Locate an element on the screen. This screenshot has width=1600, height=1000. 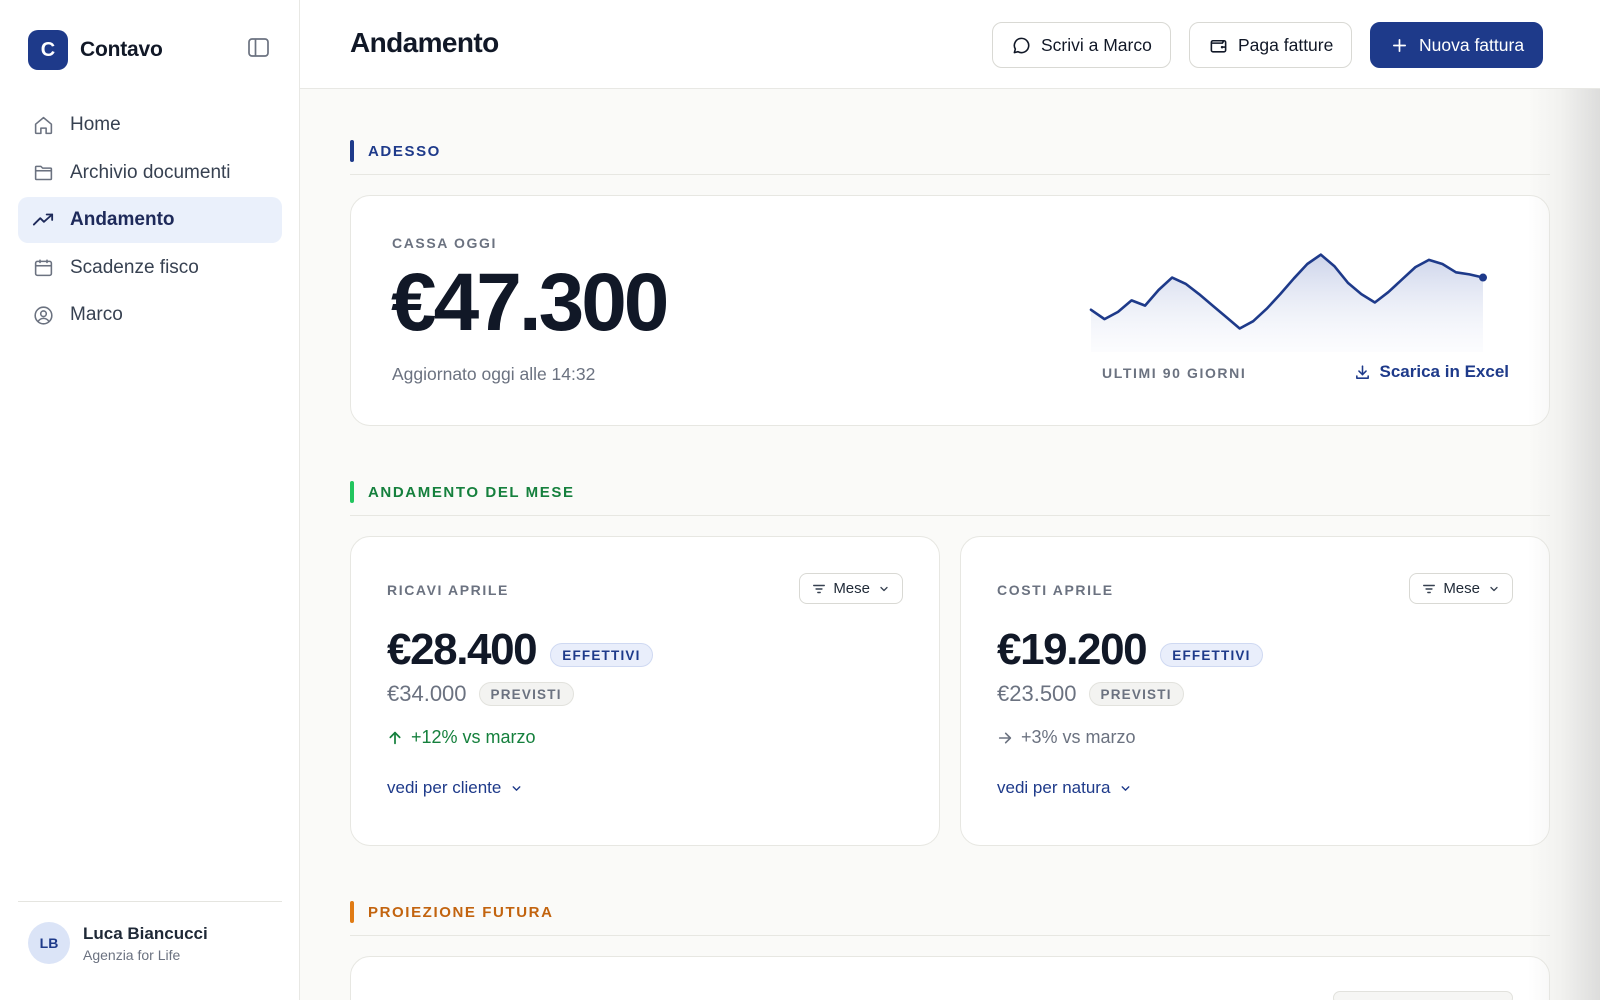
calendar-icon is located at coordinates (43, 268).